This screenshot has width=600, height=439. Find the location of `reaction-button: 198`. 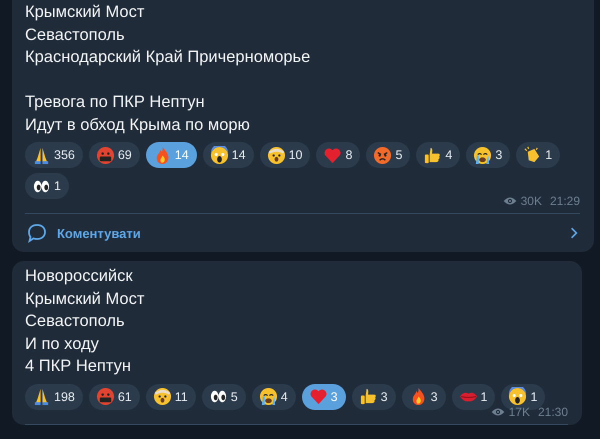

reaction-button: 198 is located at coordinates (54, 397).